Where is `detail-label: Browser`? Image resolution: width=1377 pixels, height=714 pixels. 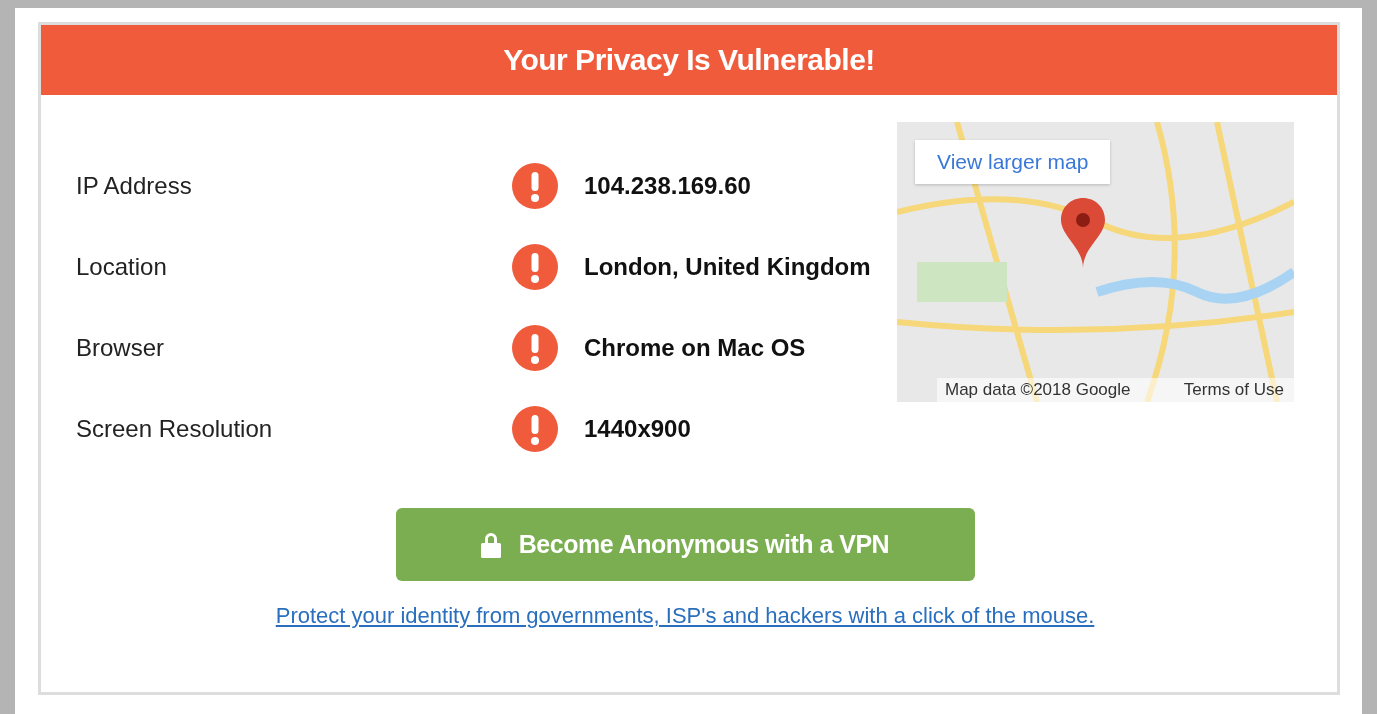
detail-label: Browser is located at coordinates (121, 347).